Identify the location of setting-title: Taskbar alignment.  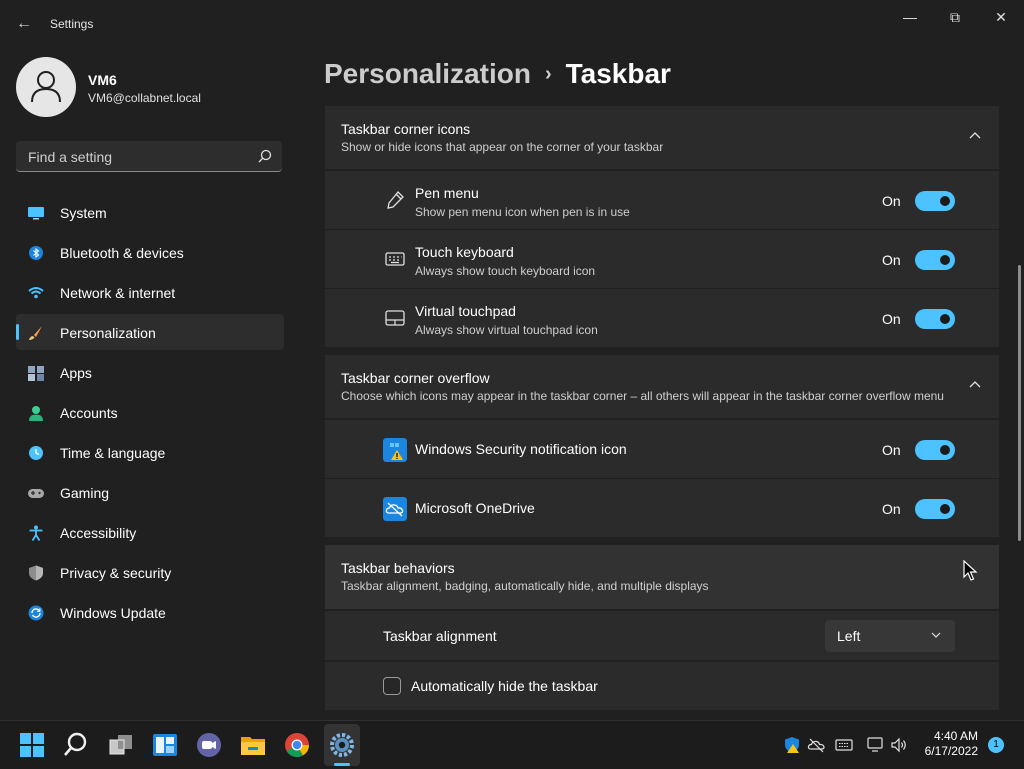
(440, 636).